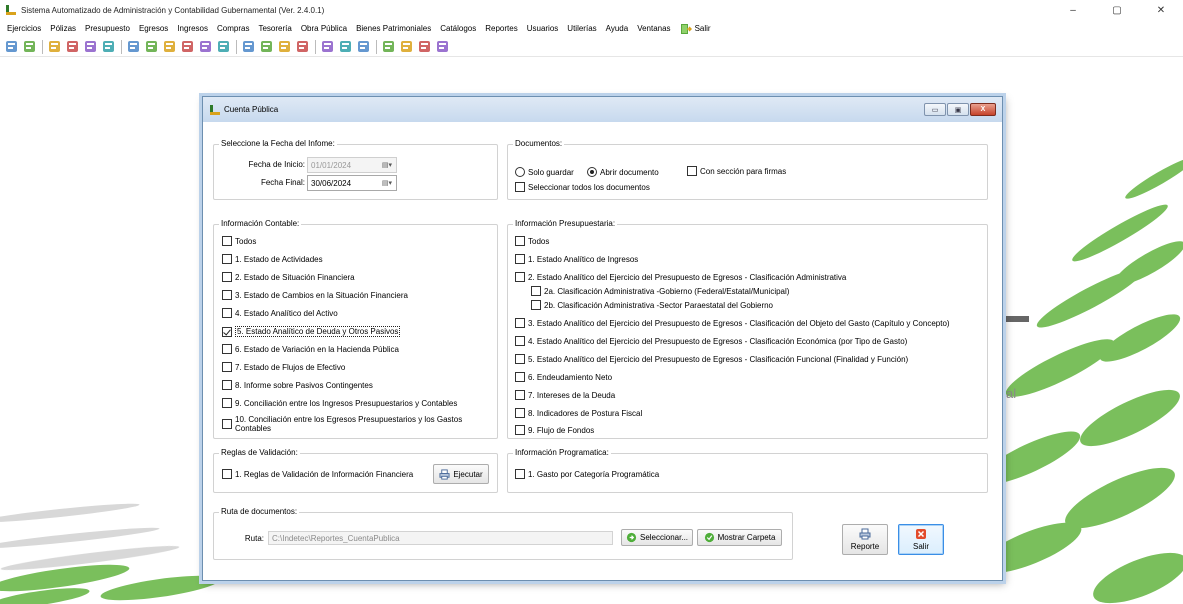 Image resolution: width=1183 pixels, height=604 pixels. What do you see at coordinates (324, 28) in the screenshot?
I see `menu-obra-publica: Obra Pública` at bounding box center [324, 28].